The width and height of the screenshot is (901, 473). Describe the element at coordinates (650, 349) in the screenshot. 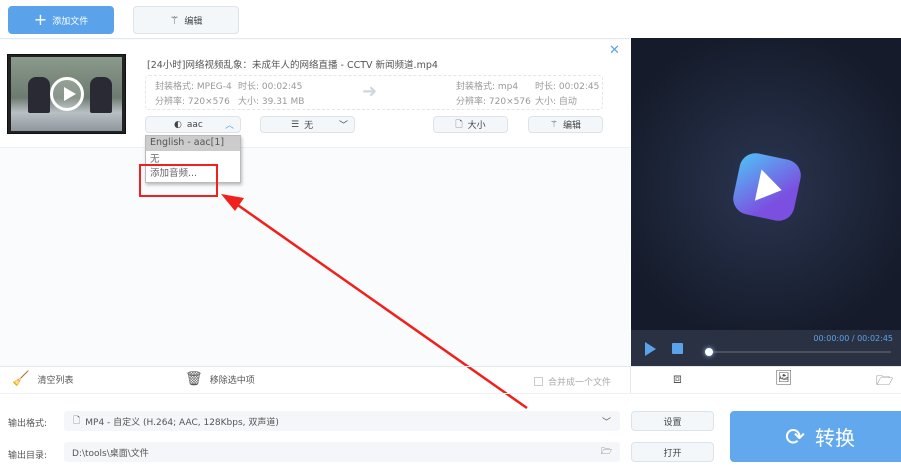

I see `play-icon` at that location.